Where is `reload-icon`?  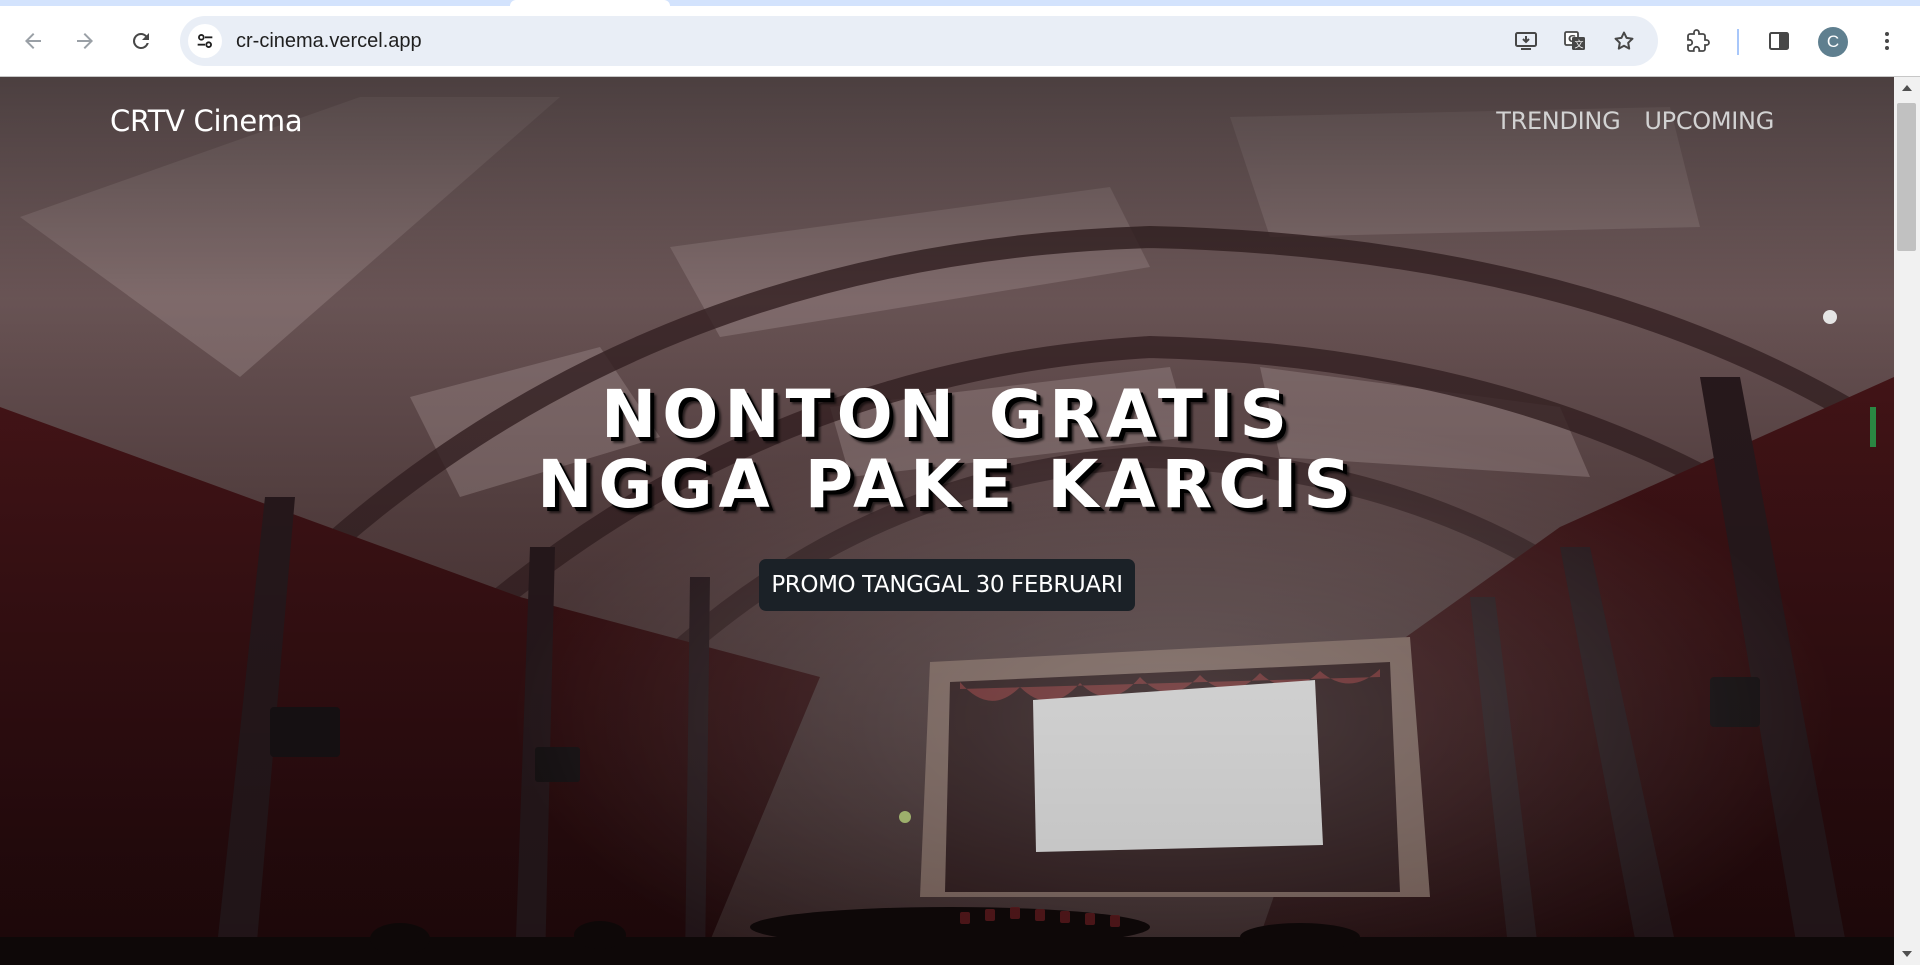
reload-icon is located at coordinates (141, 41).